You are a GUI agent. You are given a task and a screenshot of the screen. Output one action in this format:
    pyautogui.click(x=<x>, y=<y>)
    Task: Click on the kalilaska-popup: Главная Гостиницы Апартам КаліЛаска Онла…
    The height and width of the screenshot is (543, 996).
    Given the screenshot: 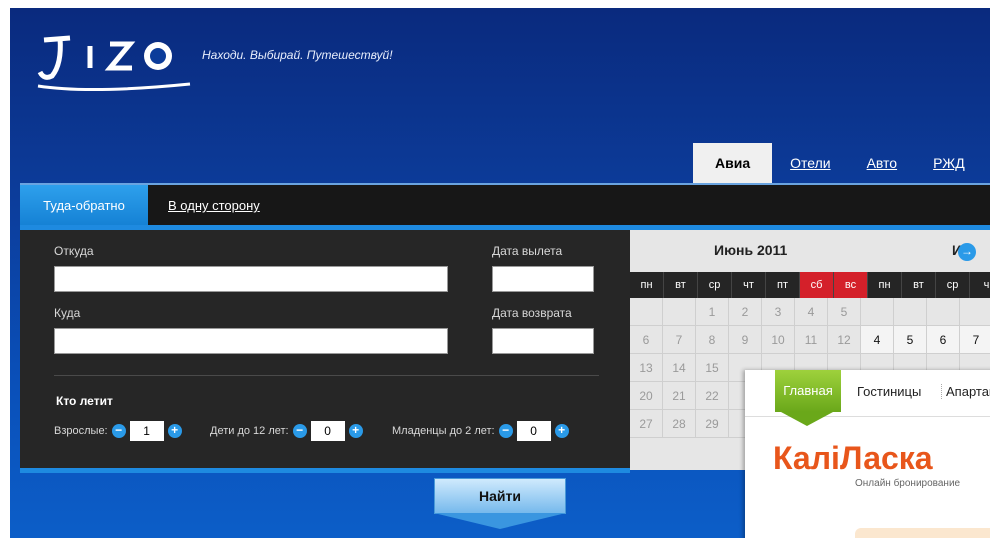 What is the action you would take?
    pyautogui.click(x=867, y=454)
    